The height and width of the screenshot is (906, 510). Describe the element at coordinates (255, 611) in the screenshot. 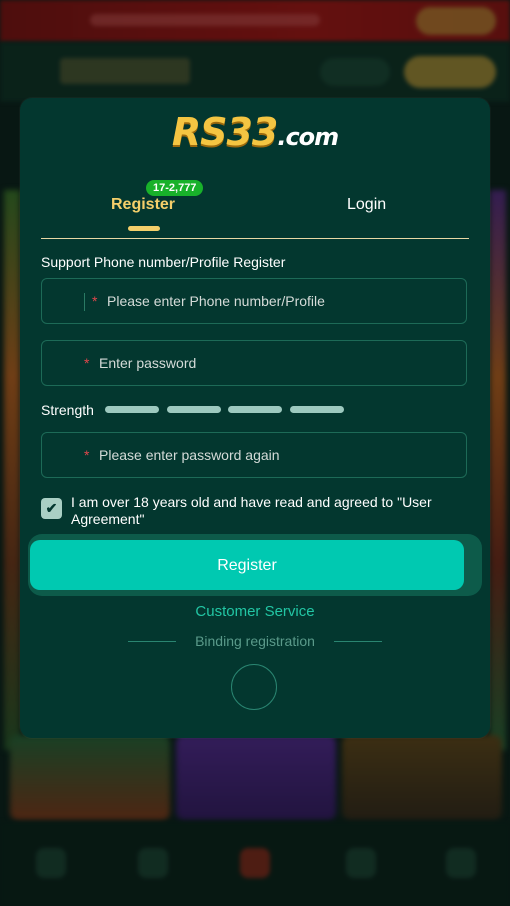

I see `customer-service-link: Customer Service` at that location.